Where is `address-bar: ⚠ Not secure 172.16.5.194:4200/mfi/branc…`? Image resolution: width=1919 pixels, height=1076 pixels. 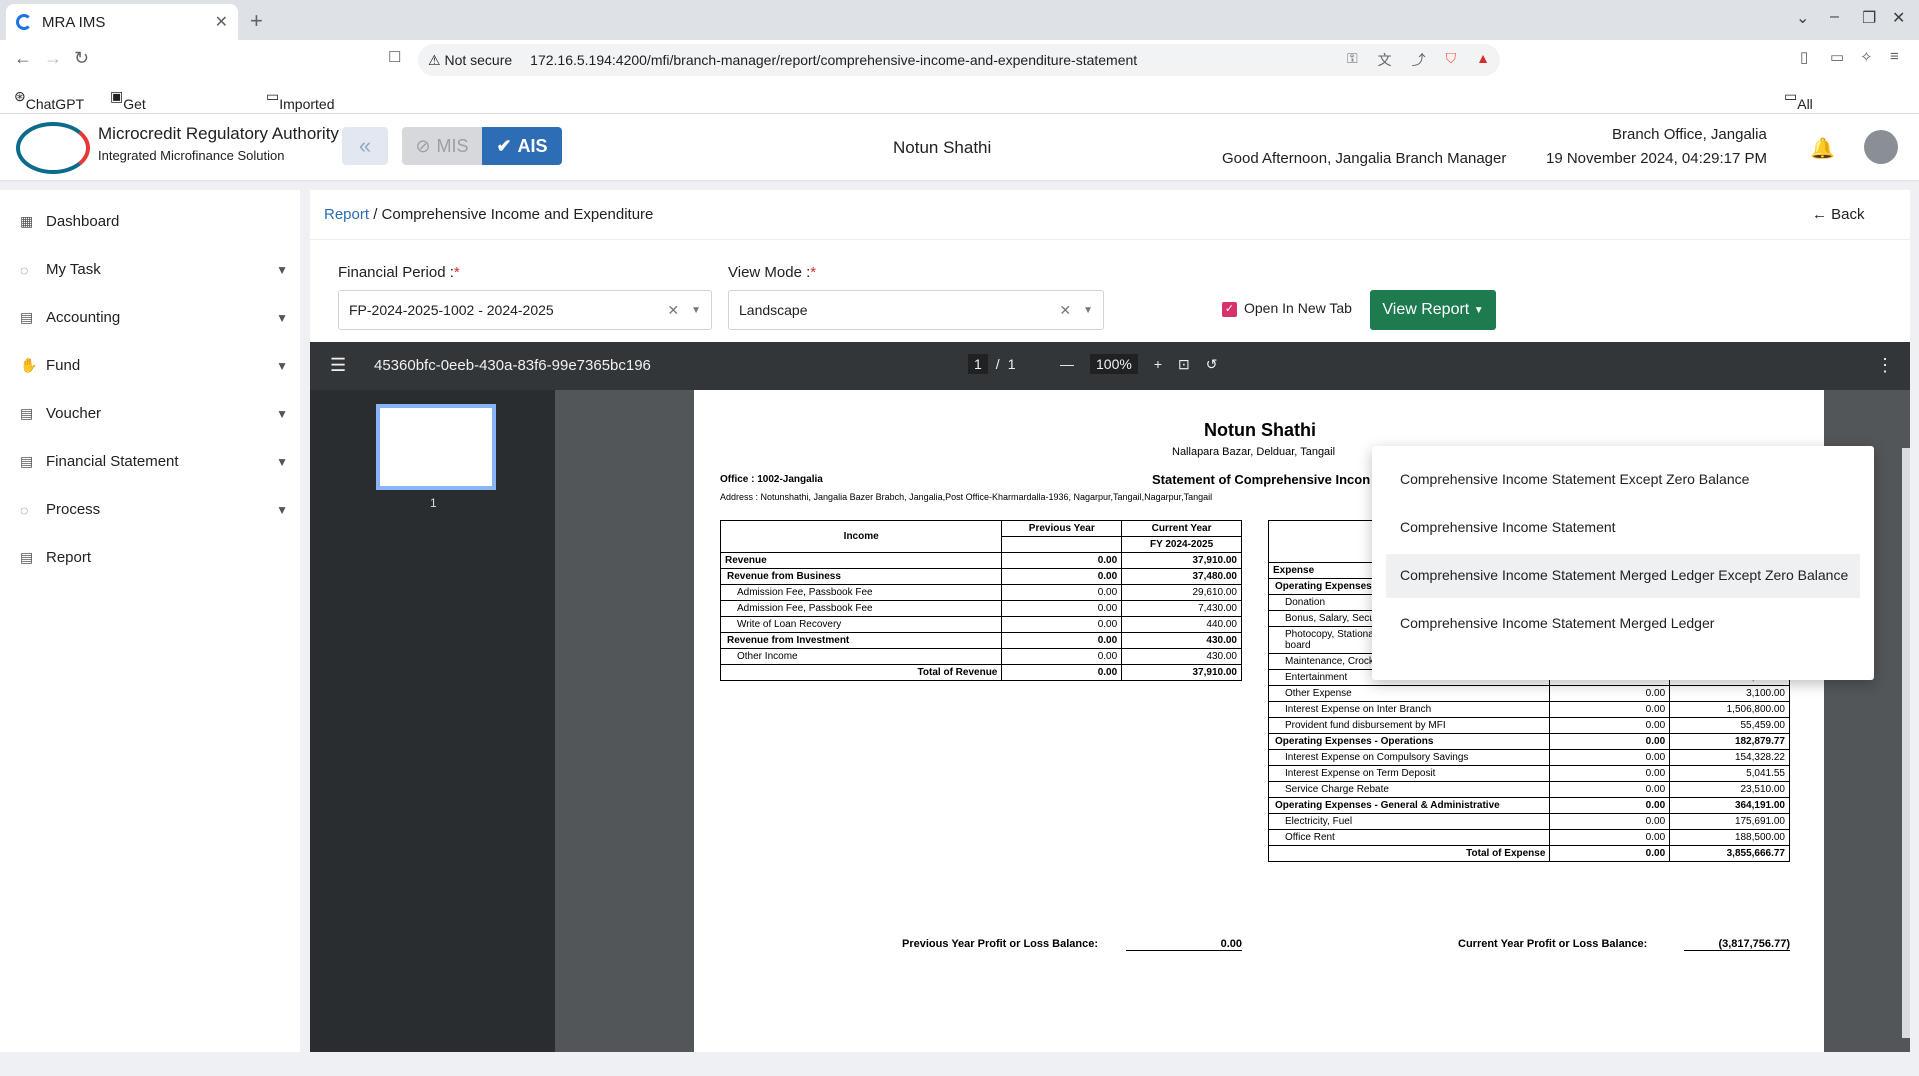
address-bar: ⚠ Not secure 172.16.5.194:4200/mfi/branc… is located at coordinates (959, 60).